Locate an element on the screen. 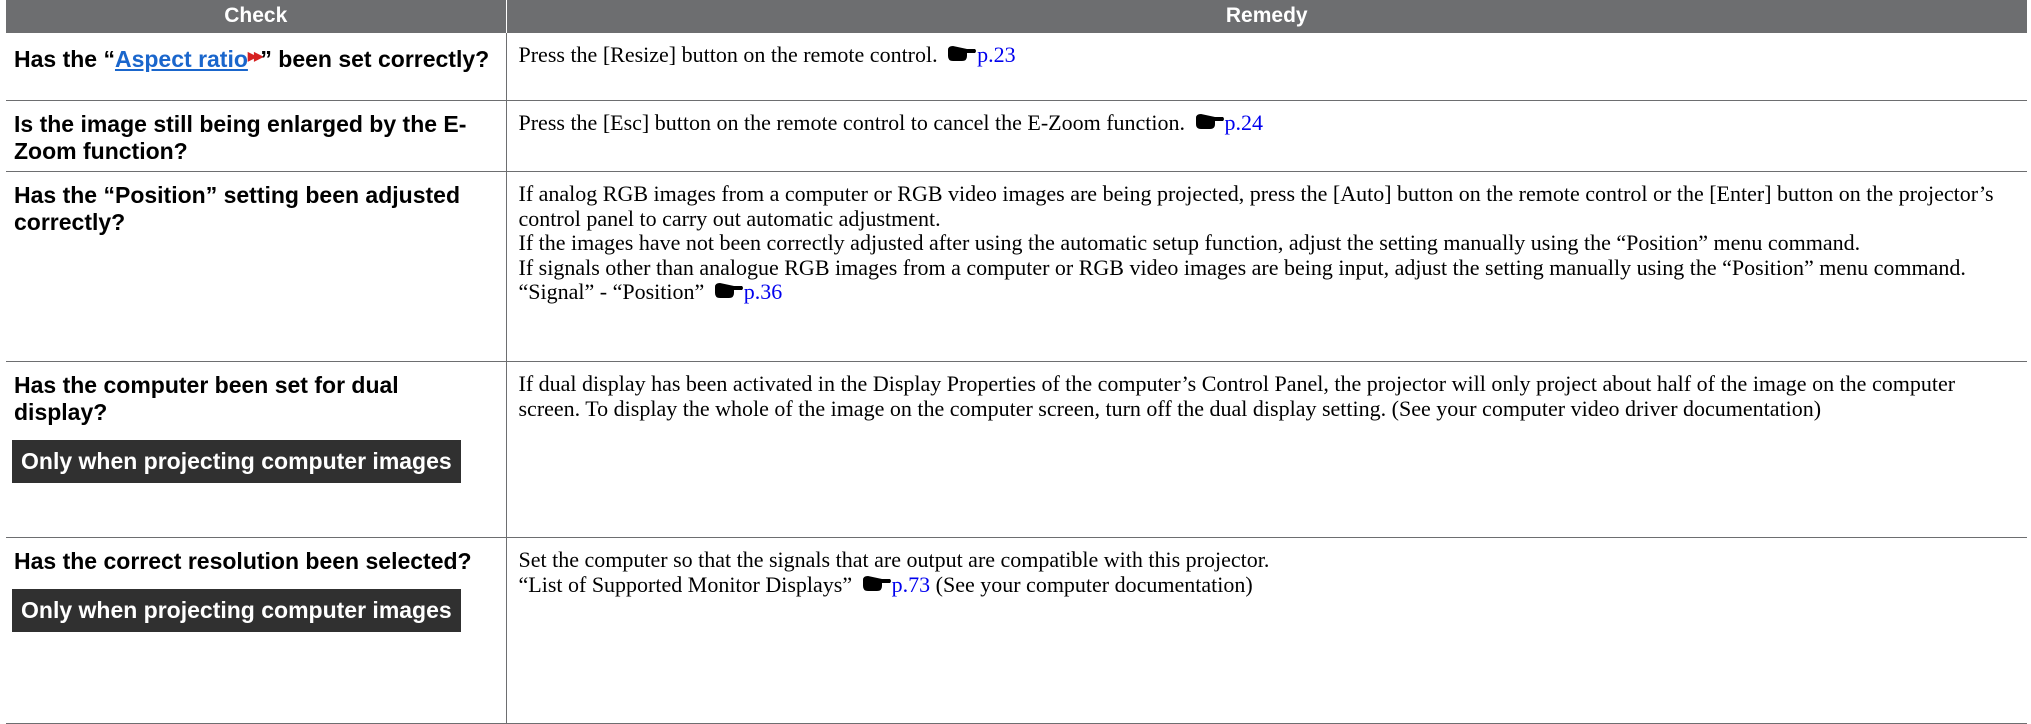 The width and height of the screenshot is (2031, 724). page-ref-text: p.23 is located at coordinates (996, 54).